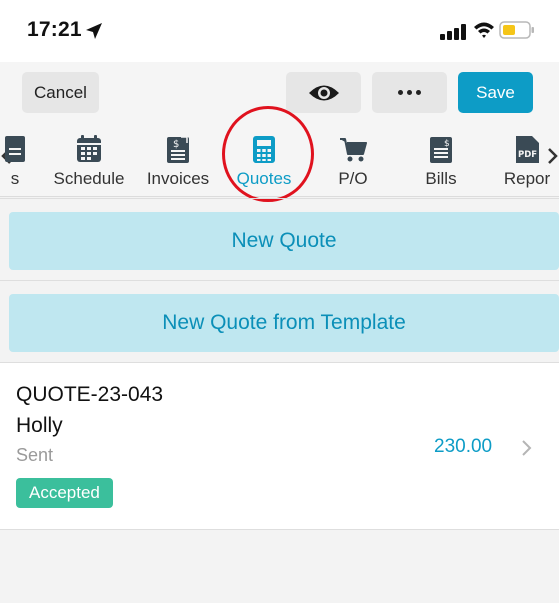  What do you see at coordinates (15, 149) in the screenshot?
I see `doc-dollar-icon` at bounding box center [15, 149].